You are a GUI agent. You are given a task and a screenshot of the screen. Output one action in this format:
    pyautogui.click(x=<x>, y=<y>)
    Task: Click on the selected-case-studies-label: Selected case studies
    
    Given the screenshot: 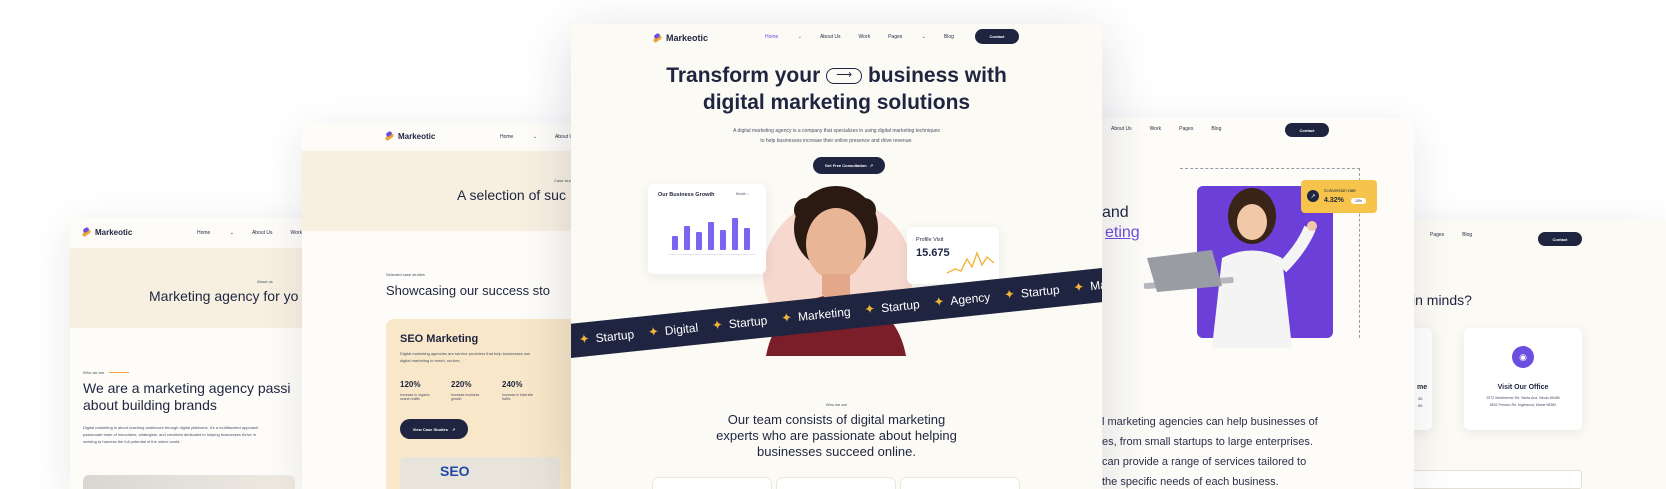 What is the action you would take?
    pyautogui.click(x=405, y=274)
    